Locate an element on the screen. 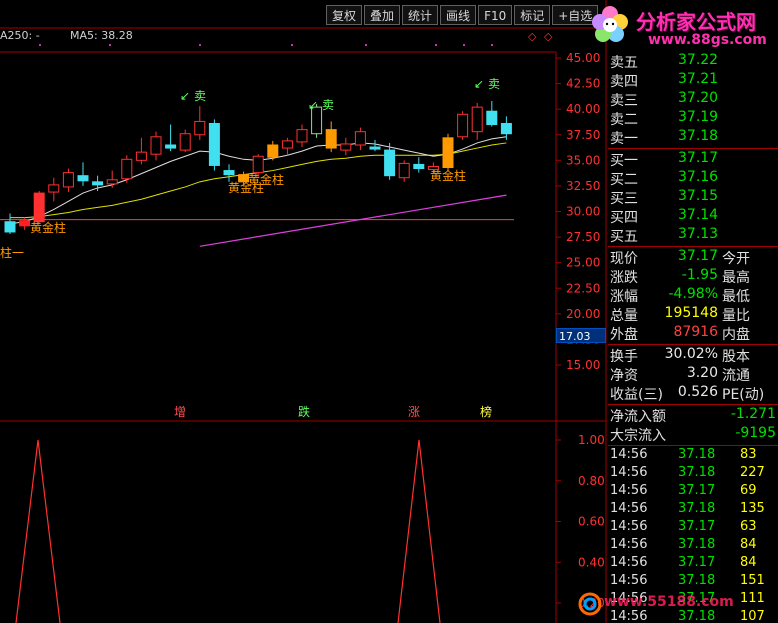 The height and width of the screenshot is (623, 778). indicator-axis-label: 0.60 is located at coordinates (591, 522).